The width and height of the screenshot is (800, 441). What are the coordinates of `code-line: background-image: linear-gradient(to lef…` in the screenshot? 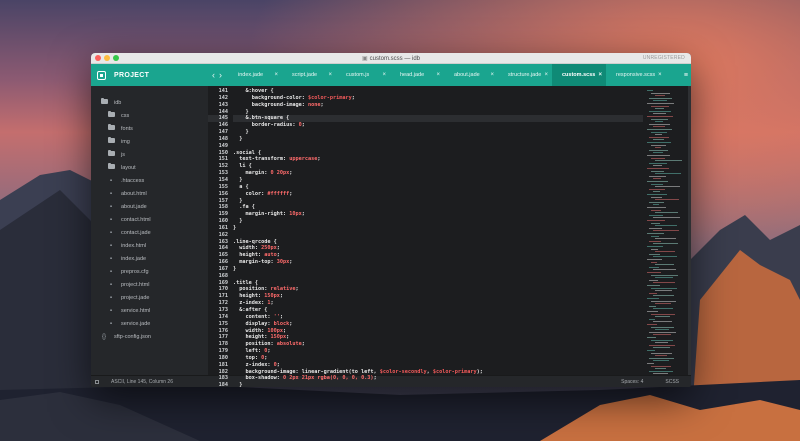 It's located at (438, 372).